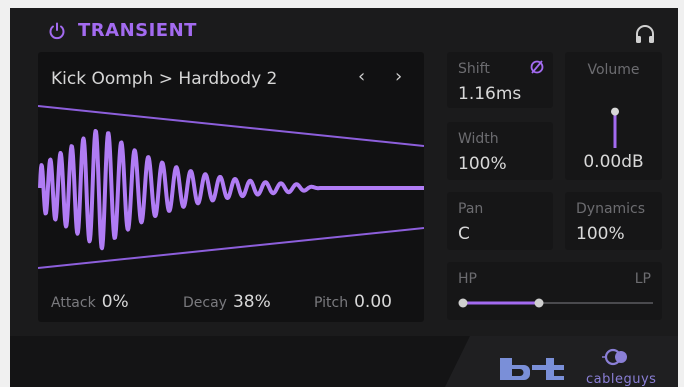 This screenshot has height=387, width=684. I want to click on header: TRANSIENT, so click(344, 30).